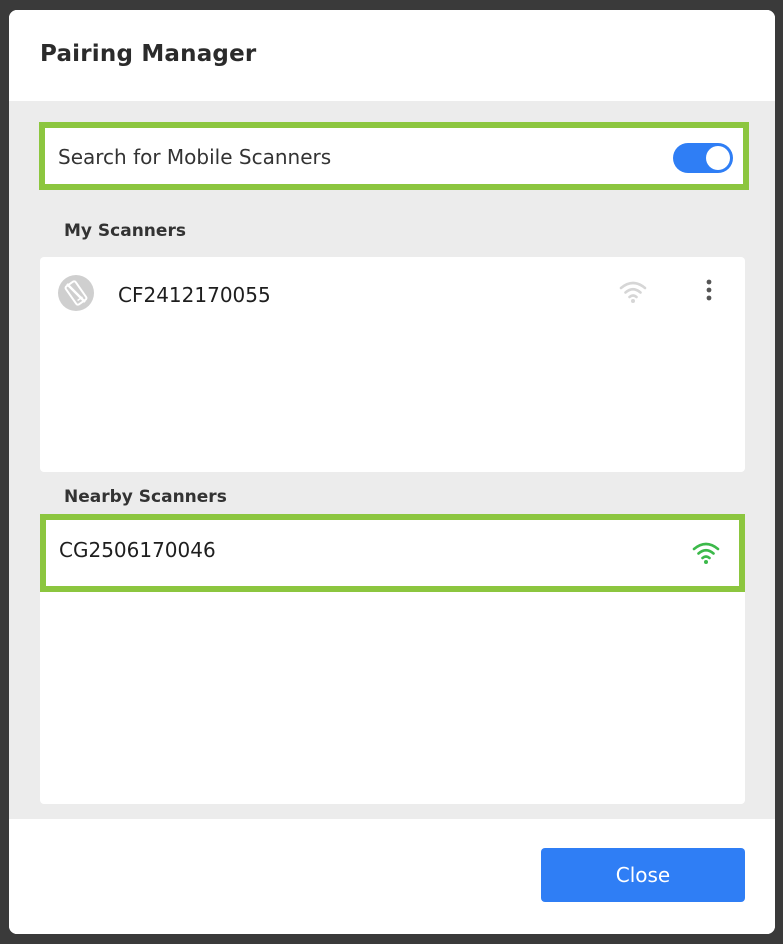  What do you see at coordinates (394, 156) in the screenshot?
I see `search-mobile-scanners-row: Search for Mobile Scanners` at bounding box center [394, 156].